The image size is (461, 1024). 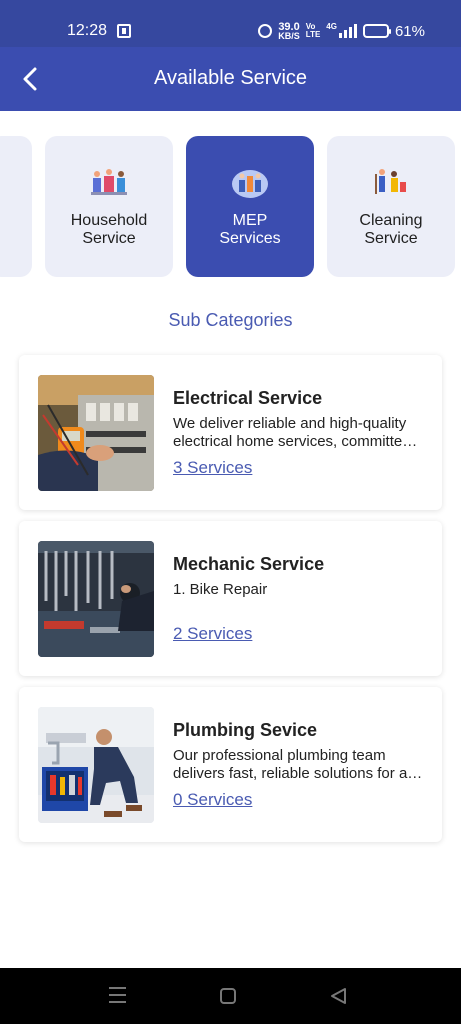 I want to click on battery-icon, so click(x=376, y=31).